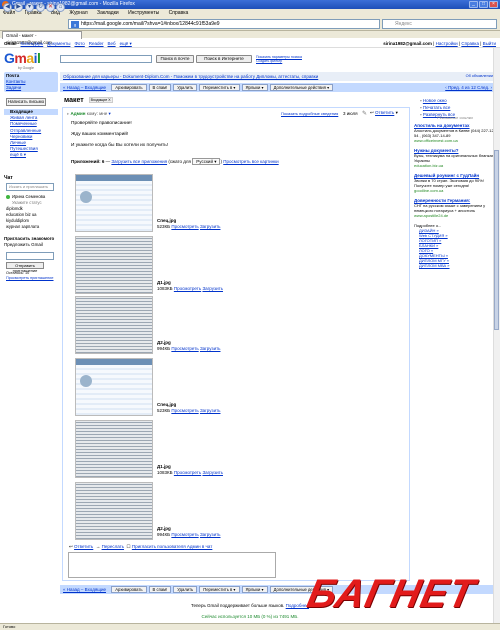 The width and height of the screenshot is (500, 630). I want to click on settings-link: Настройки, so click(447, 43).